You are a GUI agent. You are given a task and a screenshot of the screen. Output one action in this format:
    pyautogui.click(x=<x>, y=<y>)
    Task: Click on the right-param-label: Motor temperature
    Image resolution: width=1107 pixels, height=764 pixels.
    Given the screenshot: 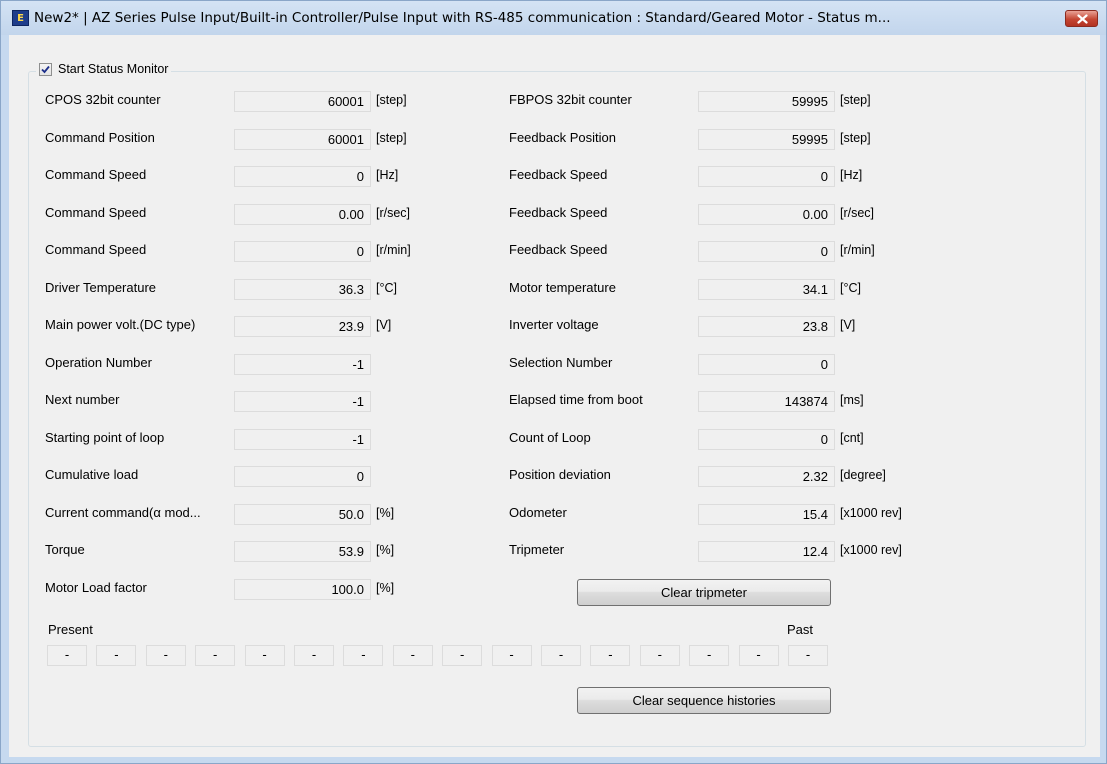 What is the action you would take?
    pyautogui.click(x=562, y=287)
    